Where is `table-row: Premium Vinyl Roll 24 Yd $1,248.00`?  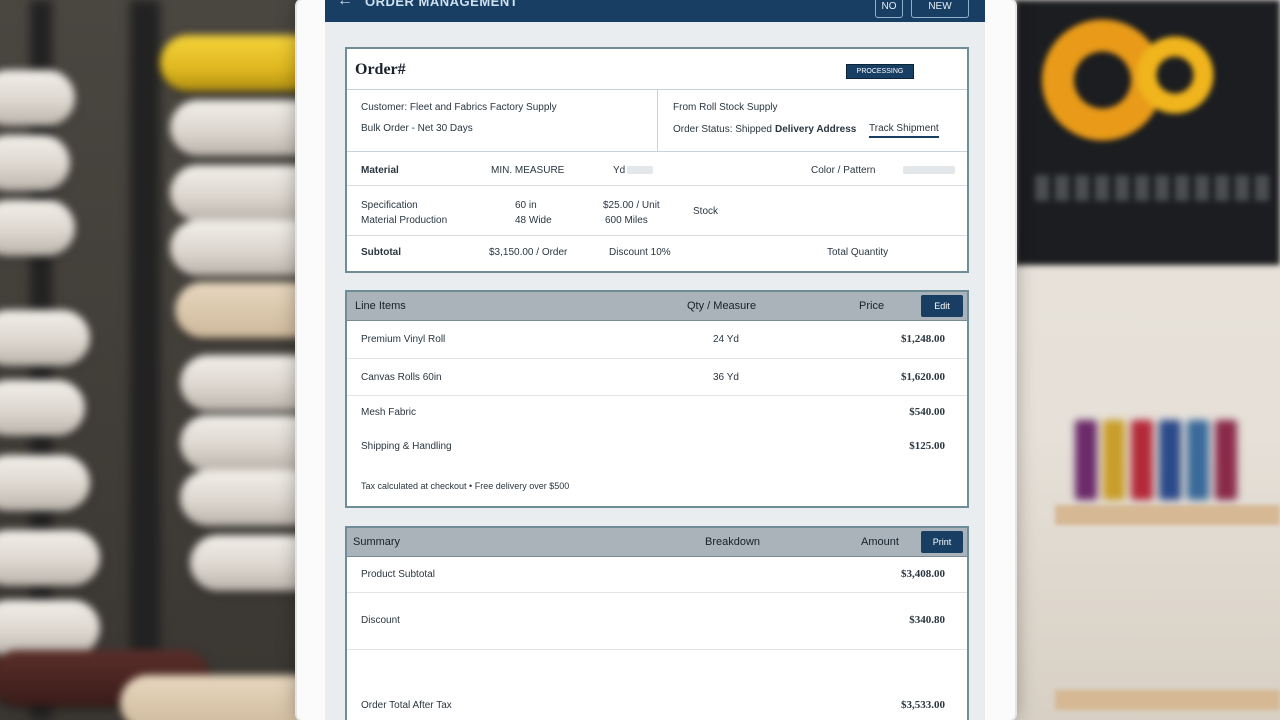 table-row: Premium Vinyl Roll 24 Yd $1,248.00 is located at coordinates (657, 339).